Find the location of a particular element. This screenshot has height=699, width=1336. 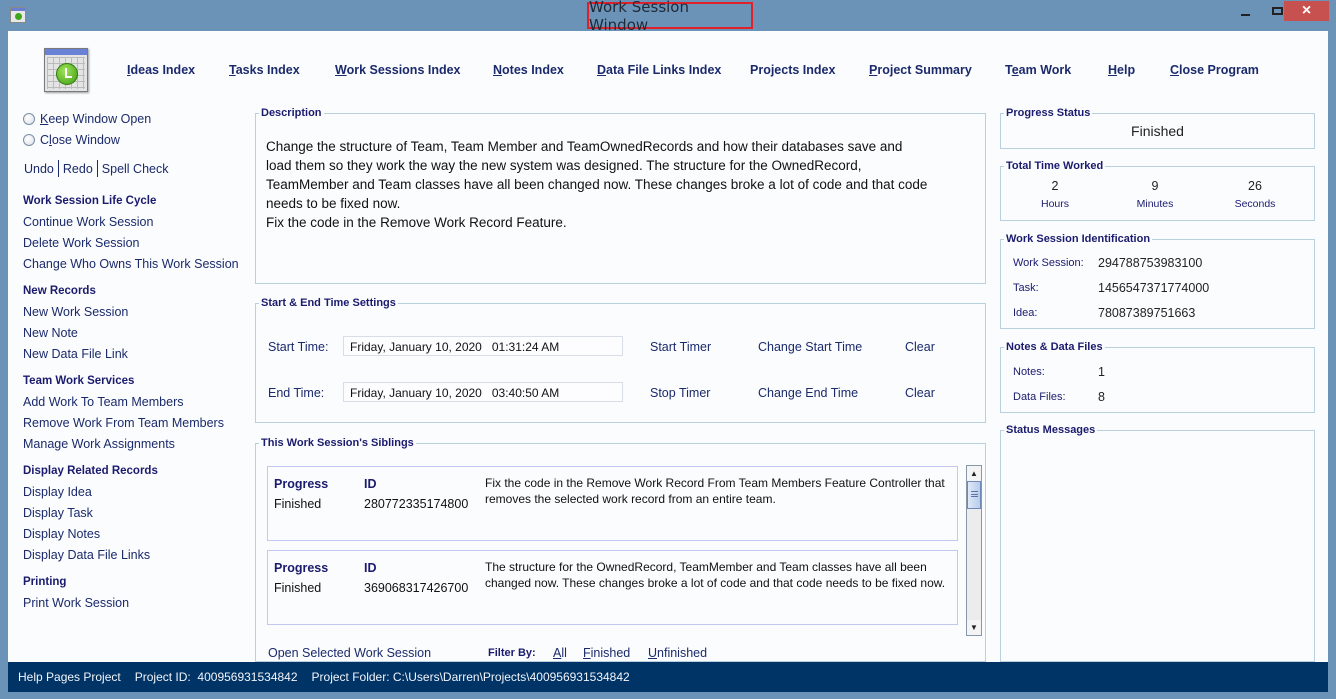

spell-check-button: Spell Check is located at coordinates (135, 169).